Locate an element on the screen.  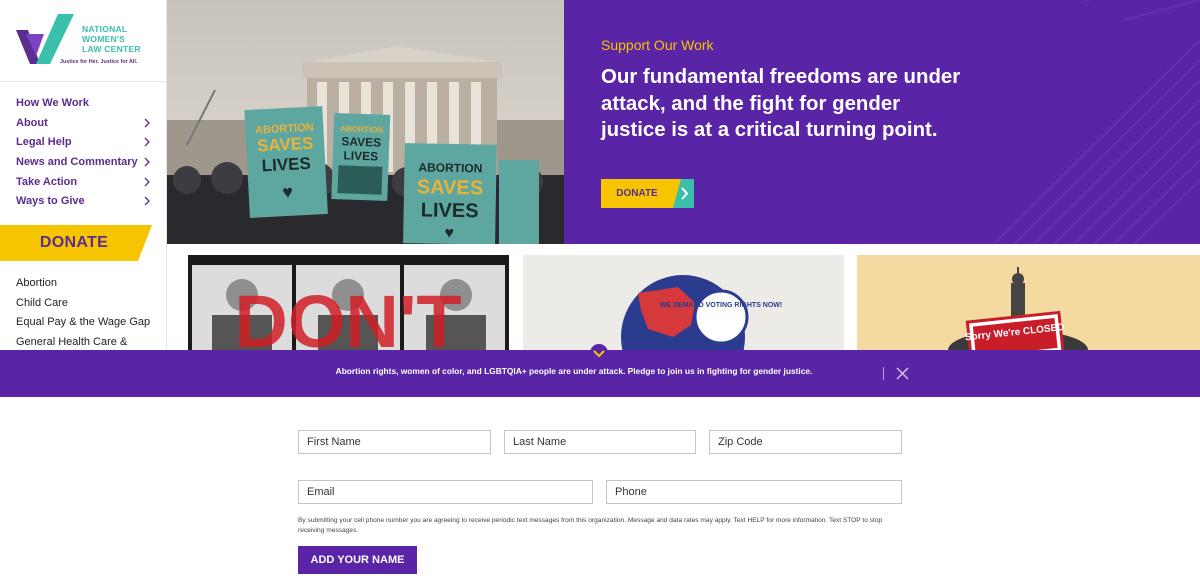
add-your-name-button: ADD YOUR NAME is located at coordinates (357, 560).